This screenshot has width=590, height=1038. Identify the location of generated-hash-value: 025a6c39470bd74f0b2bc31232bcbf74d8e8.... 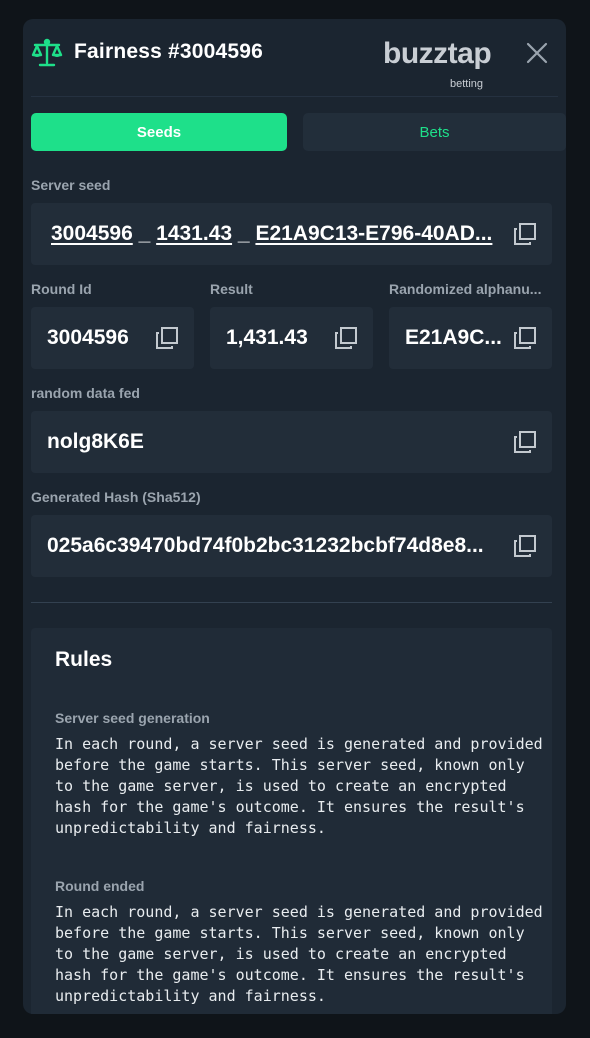
(265, 545).